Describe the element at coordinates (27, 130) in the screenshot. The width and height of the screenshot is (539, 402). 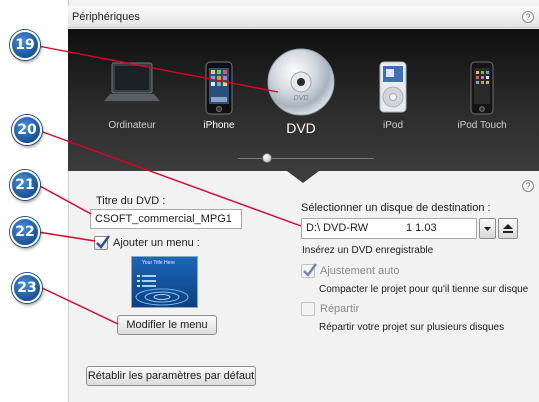
I see `callout-20: 20` at that location.